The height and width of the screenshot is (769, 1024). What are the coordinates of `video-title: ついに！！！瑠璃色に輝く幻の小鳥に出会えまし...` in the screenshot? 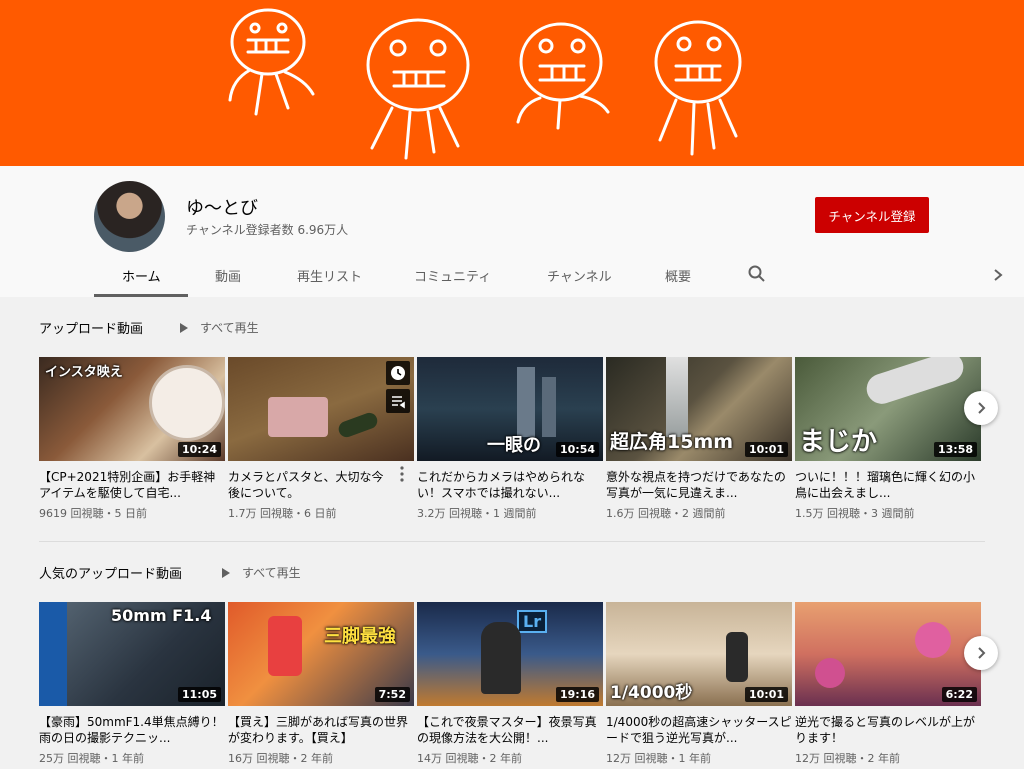 It's located at (888, 485).